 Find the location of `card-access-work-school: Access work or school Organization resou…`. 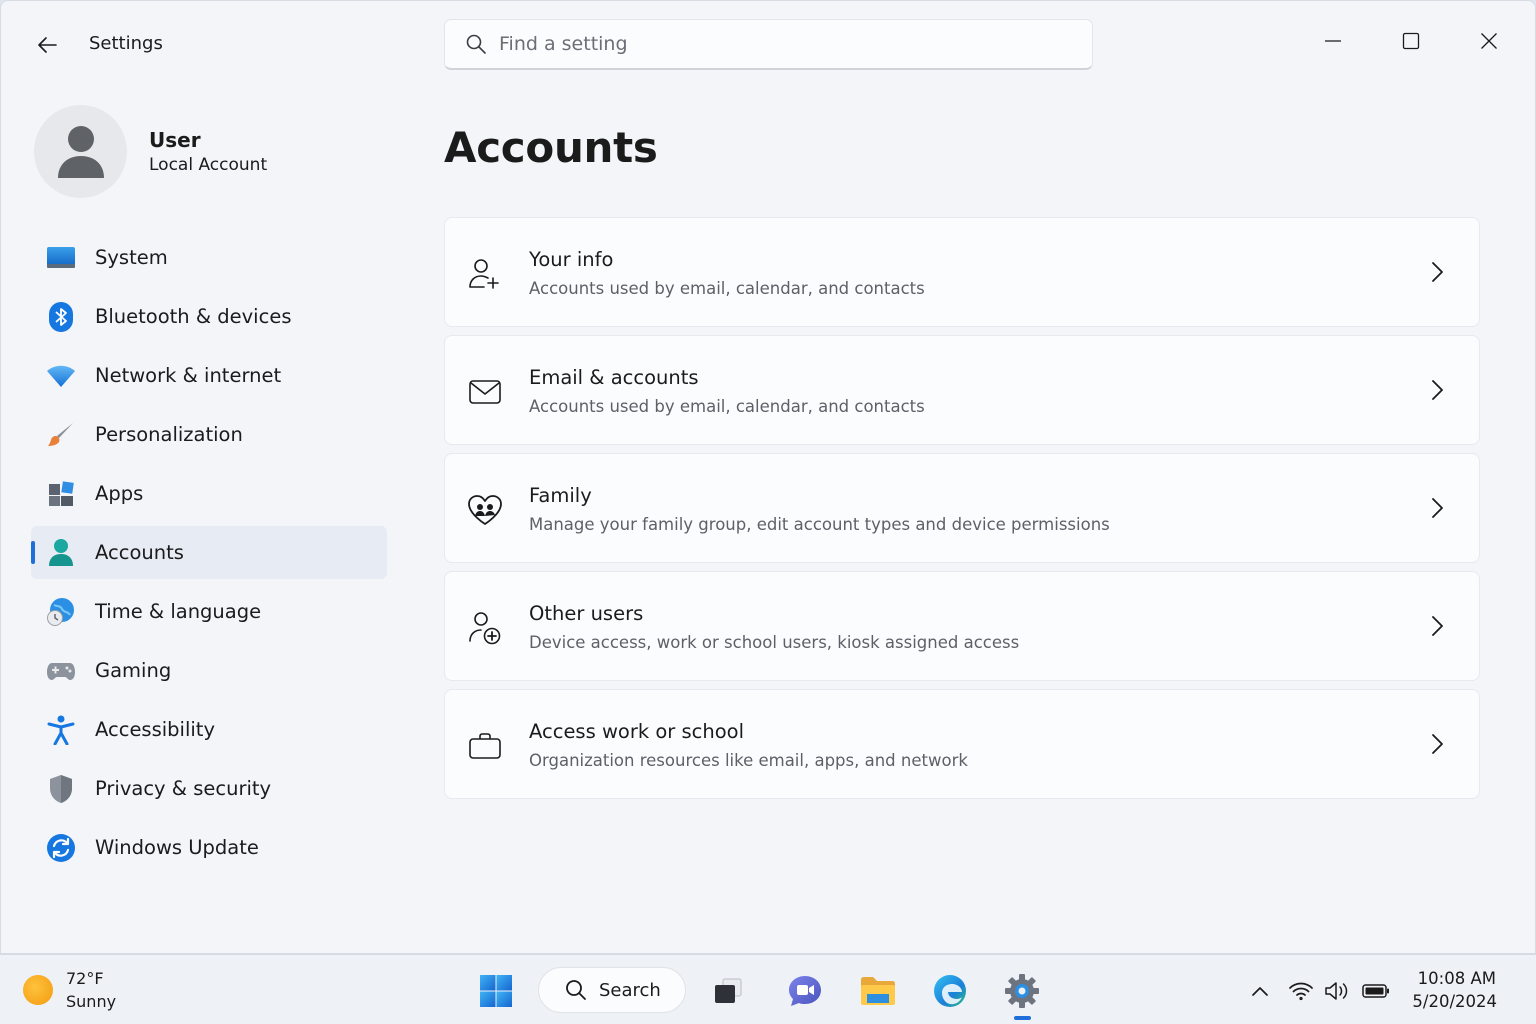

card-access-work-school: Access work or school Organization resou… is located at coordinates (962, 744).